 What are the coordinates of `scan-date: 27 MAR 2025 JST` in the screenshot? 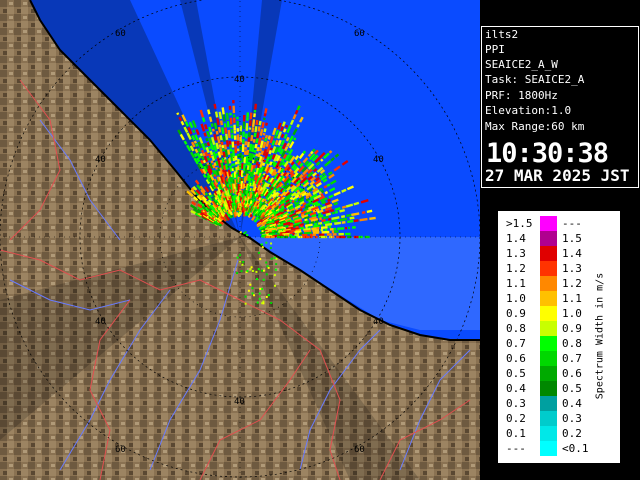 It's located at (557, 175).